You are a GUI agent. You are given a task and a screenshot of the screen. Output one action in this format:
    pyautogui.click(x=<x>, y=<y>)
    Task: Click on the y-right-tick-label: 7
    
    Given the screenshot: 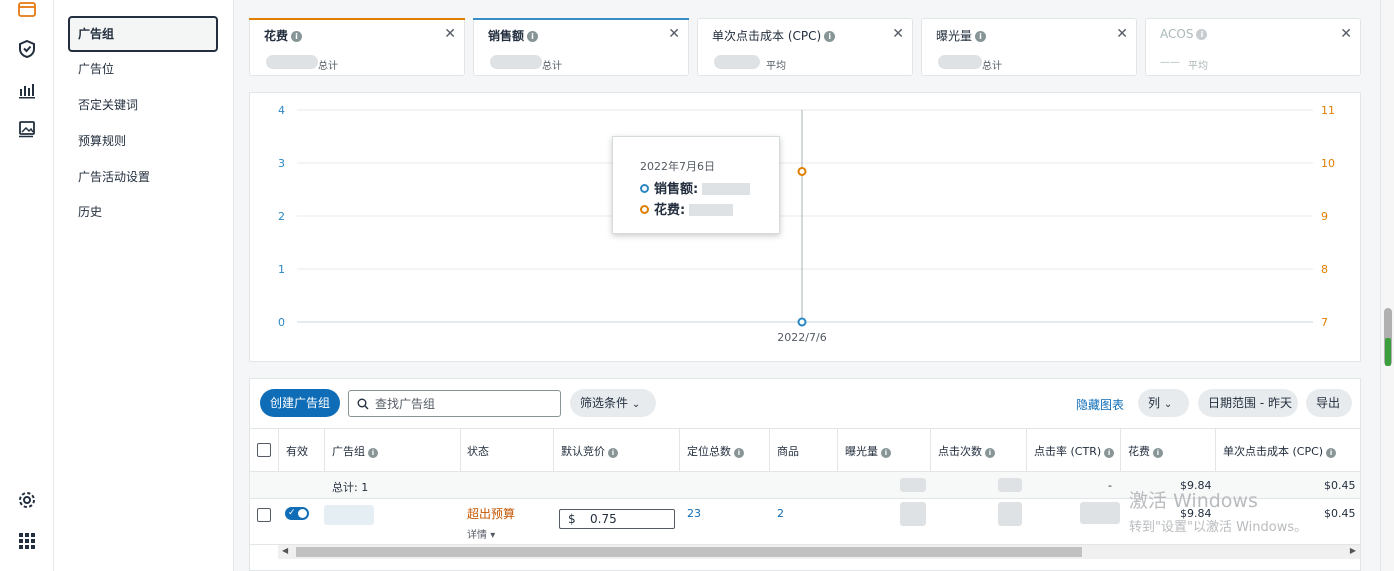 What is the action you would take?
    pyautogui.click(x=1324, y=322)
    